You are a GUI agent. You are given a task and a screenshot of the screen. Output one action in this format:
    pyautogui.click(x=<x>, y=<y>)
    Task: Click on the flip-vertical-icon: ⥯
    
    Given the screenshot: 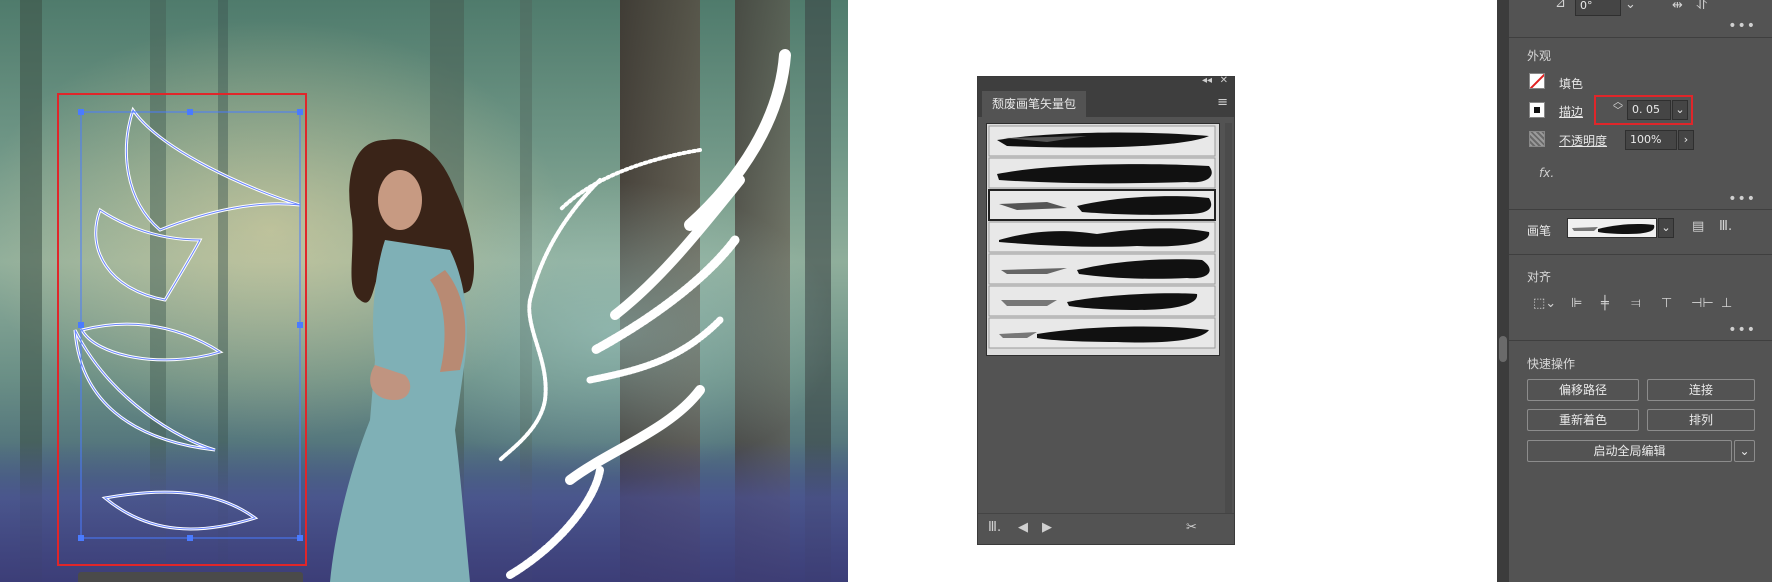 What is the action you would take?
    pyautogui.click(x=1702, y=6)
    